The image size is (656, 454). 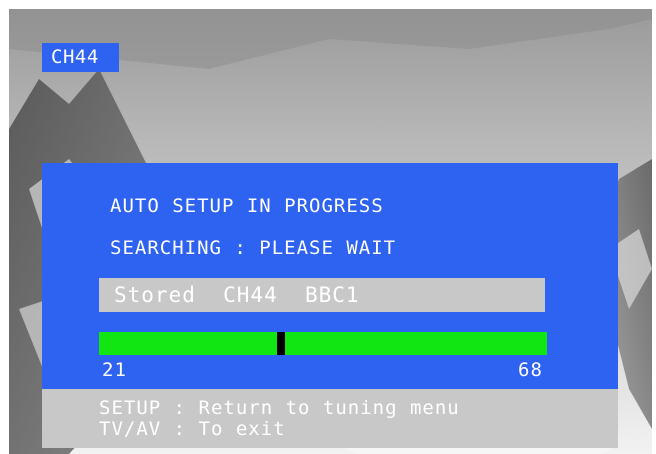 I want to click on stored-channel-bar: Stored CH44 BBC1, so click(x=322, y=295).